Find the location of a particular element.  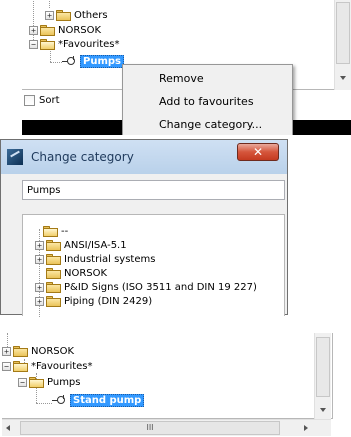

sort-option: Sort is located at coordinates (42, 100).